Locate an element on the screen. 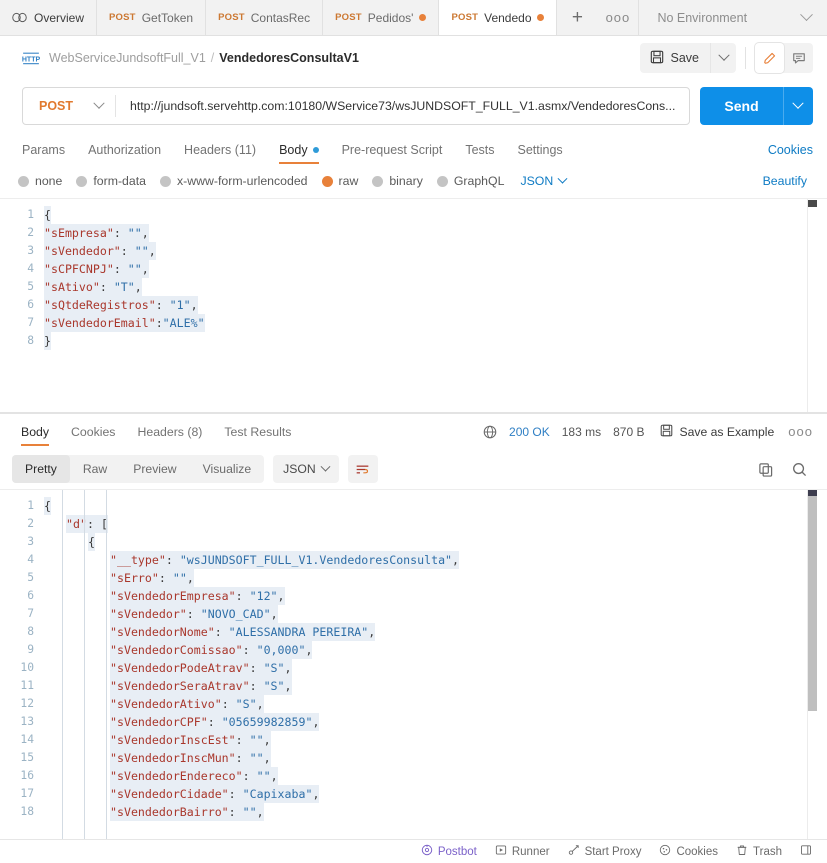 The height and width of the screenshot is (863, 827). code-token: "S" is located at coordinates (246, 704).